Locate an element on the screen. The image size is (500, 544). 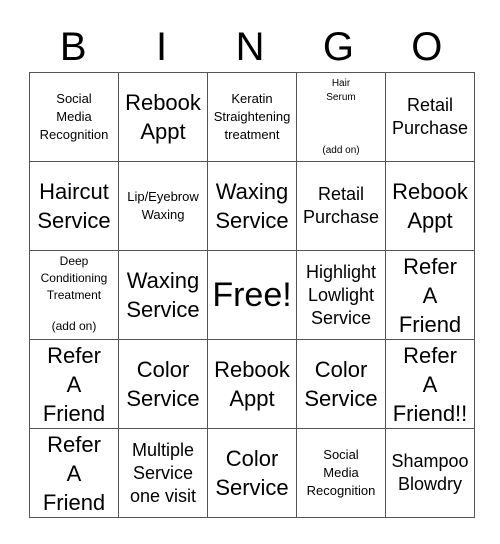
cell-label: Highlight Lowlight Service is located at coordinates (341, 295).